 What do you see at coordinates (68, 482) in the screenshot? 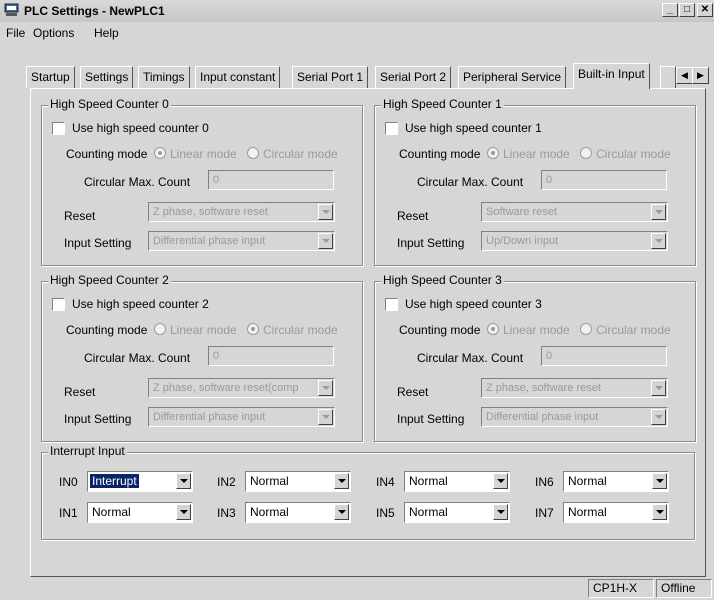
I see `interrupt-in0-label: IN0` at bounding box center [68, 482].